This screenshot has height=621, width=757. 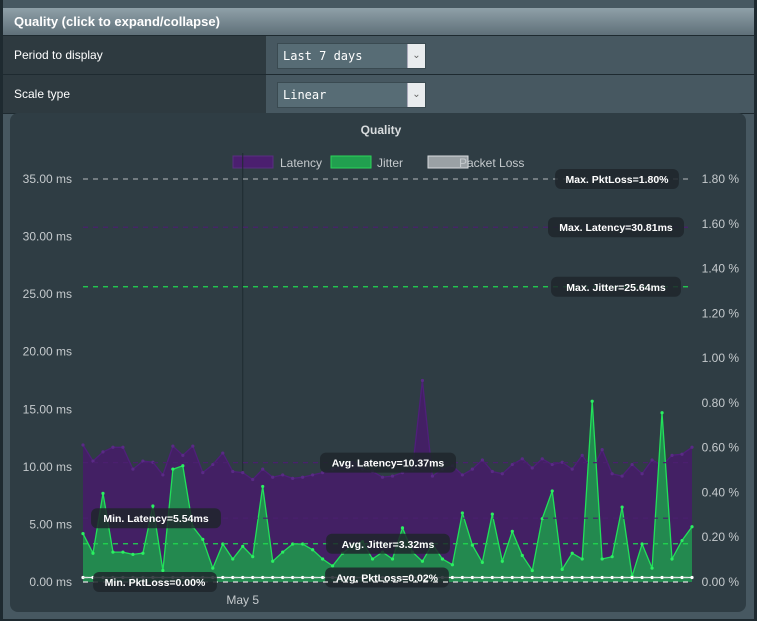 I want to click on scale-value: Linear, so click(x=305, y=95).